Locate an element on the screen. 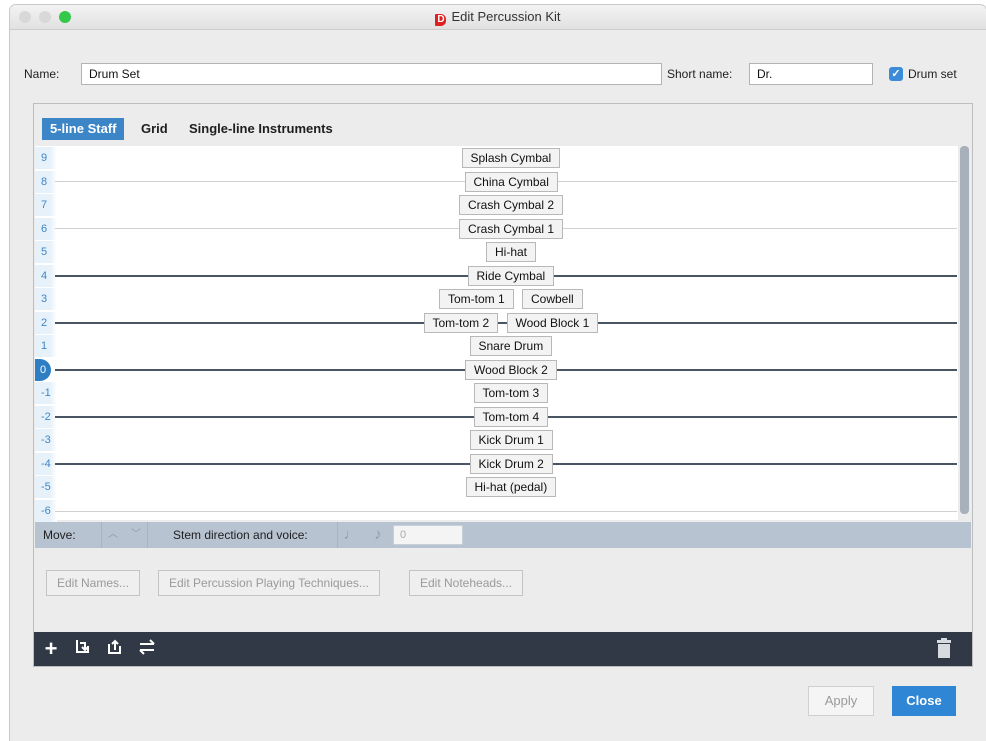  staff-position--1: -1 is located at coordinates (46, 393).